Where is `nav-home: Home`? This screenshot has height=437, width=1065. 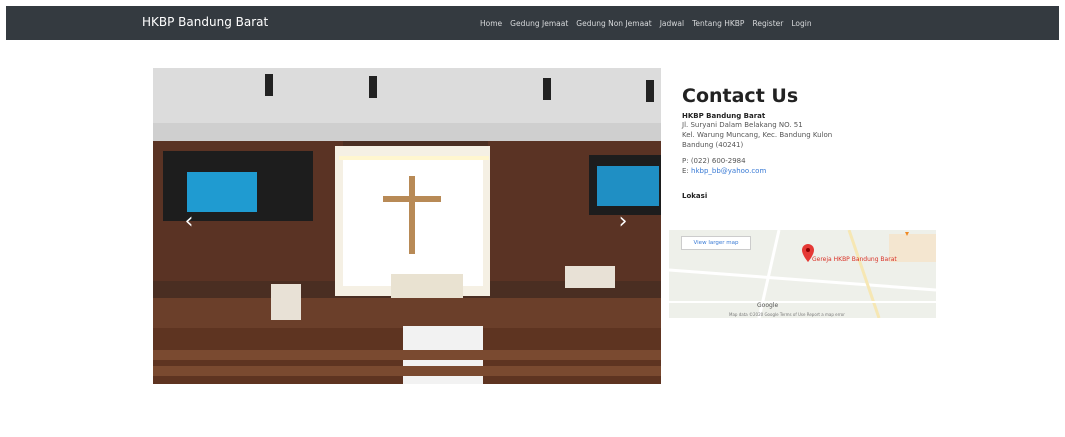
nav-home: Home is located at coordinates (491, 23).